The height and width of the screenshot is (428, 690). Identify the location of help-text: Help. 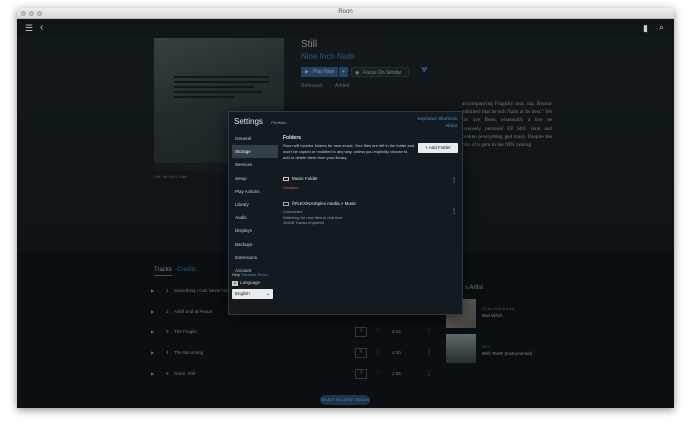
(236, 275).